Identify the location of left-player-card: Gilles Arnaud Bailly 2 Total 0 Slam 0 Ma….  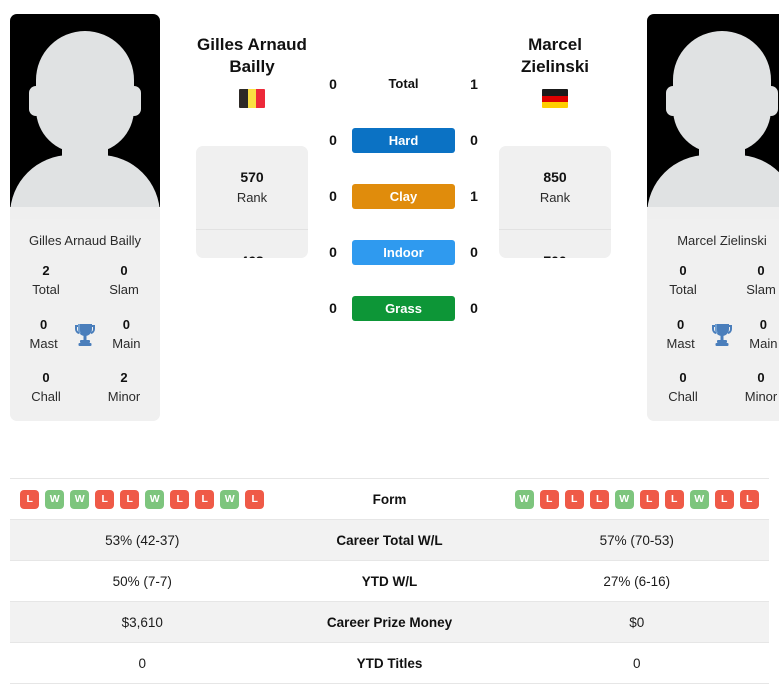
(85, 218).